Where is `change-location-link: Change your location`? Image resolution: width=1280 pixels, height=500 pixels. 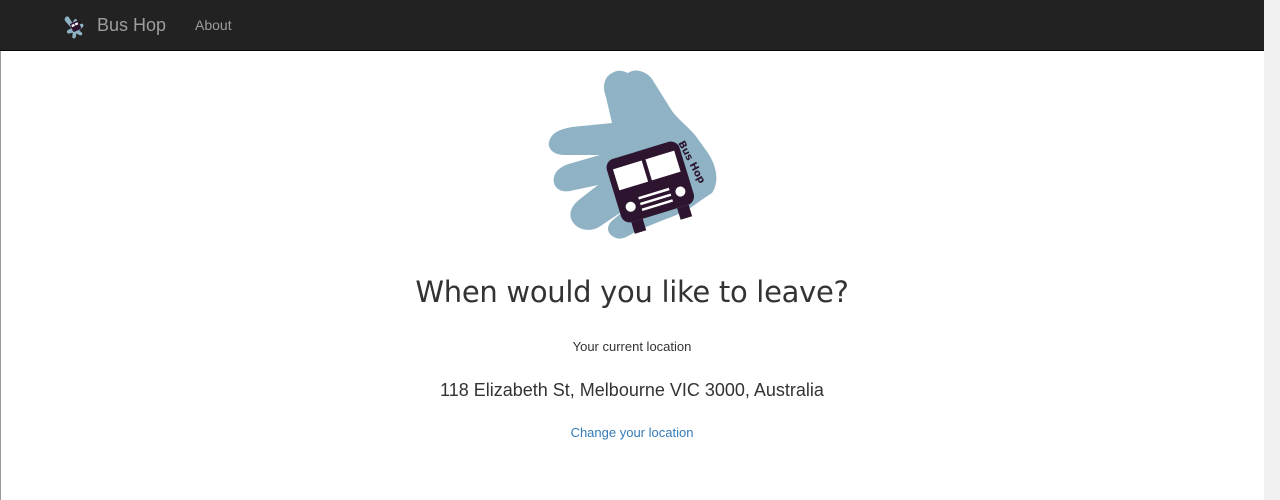
change-location-link: Change your location is located at coordinates (632, 432).